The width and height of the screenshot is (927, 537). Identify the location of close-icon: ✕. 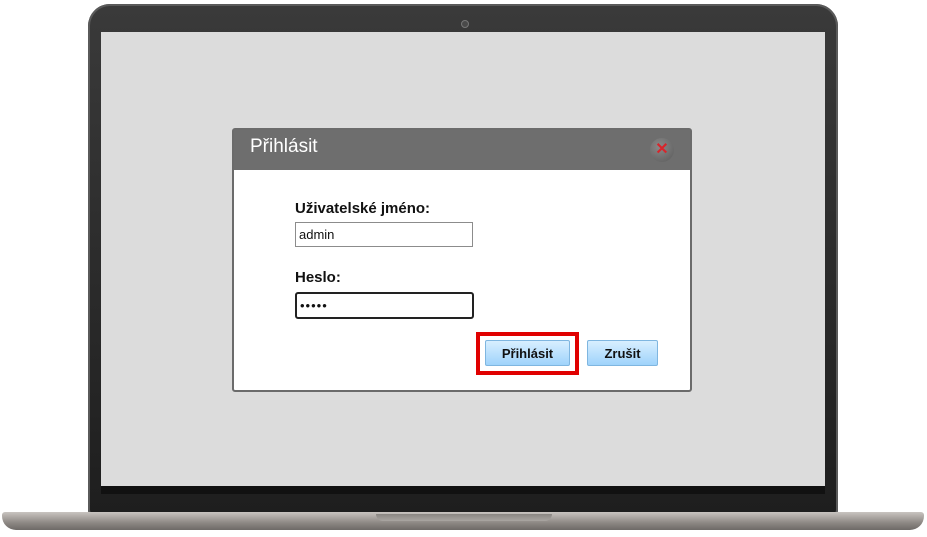
(662, 149).